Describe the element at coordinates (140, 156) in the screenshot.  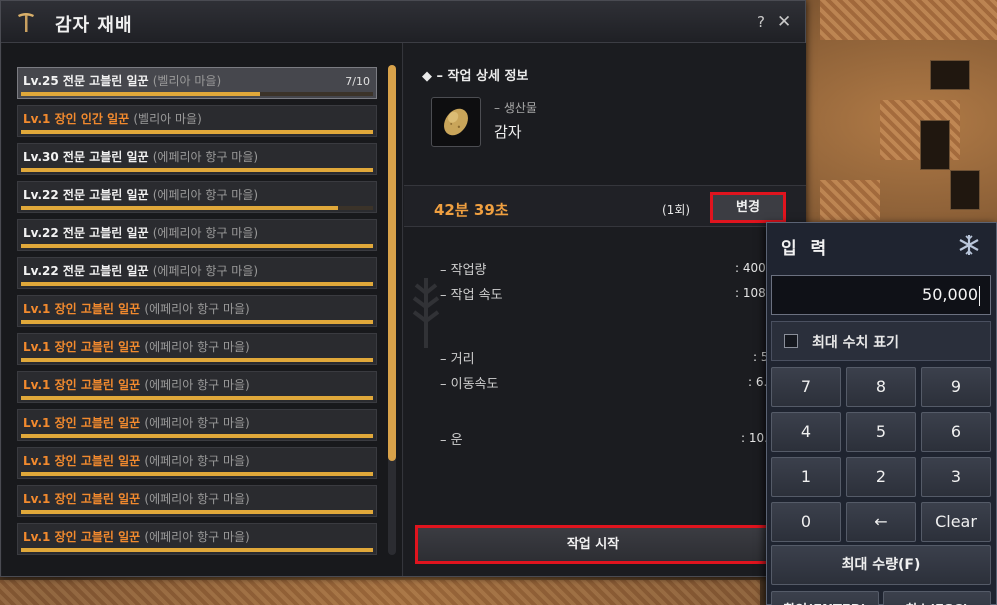
I see `worker-label: Lv.30 전문 고블린 일꾼 (에페리아 항구 마을)` at that location.